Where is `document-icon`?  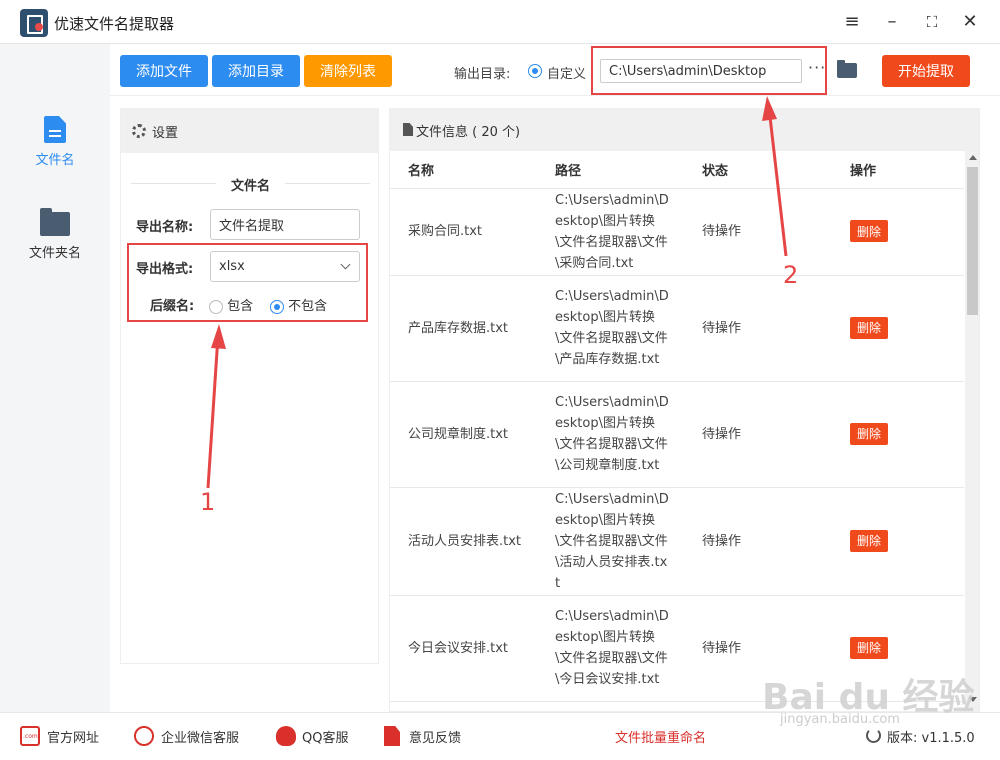 document-icon is located at coordinates (408, 129).